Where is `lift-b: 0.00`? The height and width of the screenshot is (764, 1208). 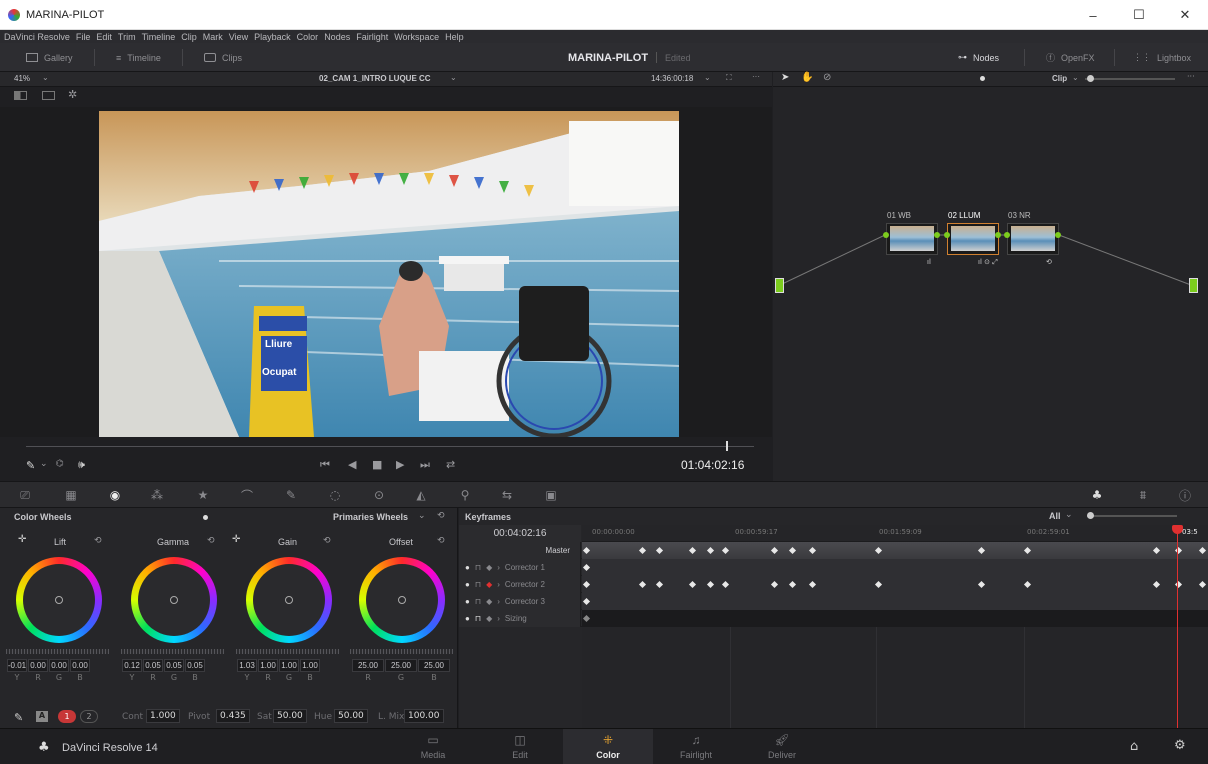
lift-b: 0.00 is located at coordinates (80, 665).